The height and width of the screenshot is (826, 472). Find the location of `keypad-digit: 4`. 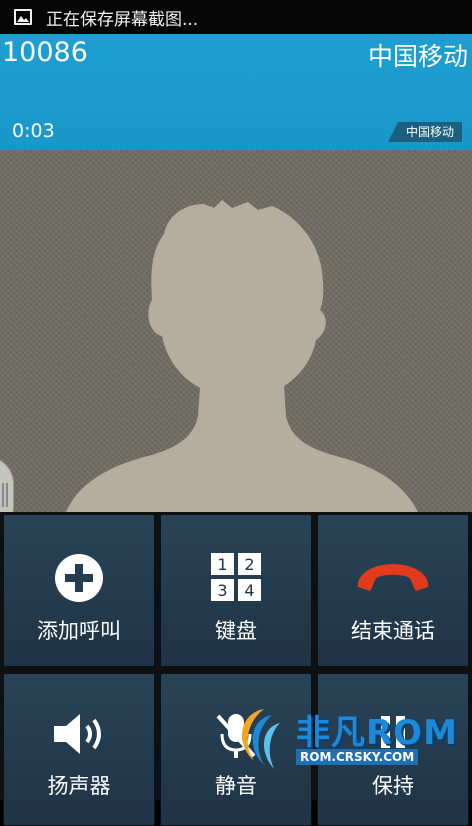

keypad-digit: 4 is located at coordinates (249, 590).